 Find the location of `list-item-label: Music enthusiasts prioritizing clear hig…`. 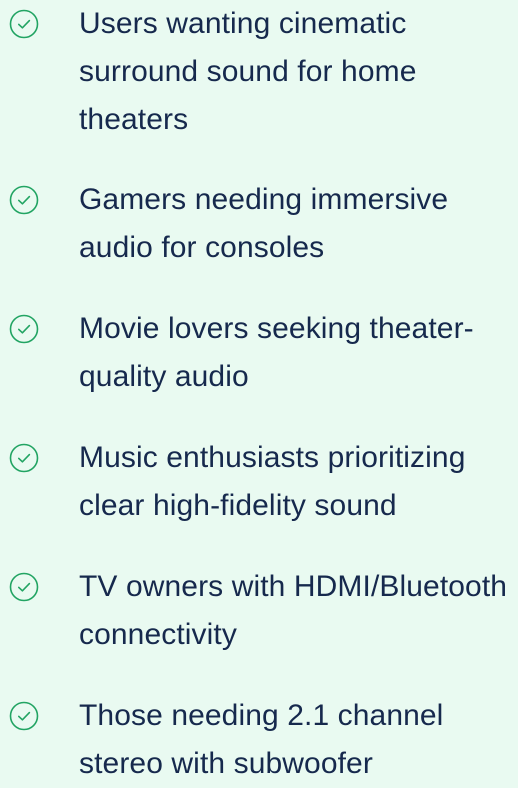

list-item-label: Music enthusiasts prioritizing clear hig… is located at coordinates (272, 481).